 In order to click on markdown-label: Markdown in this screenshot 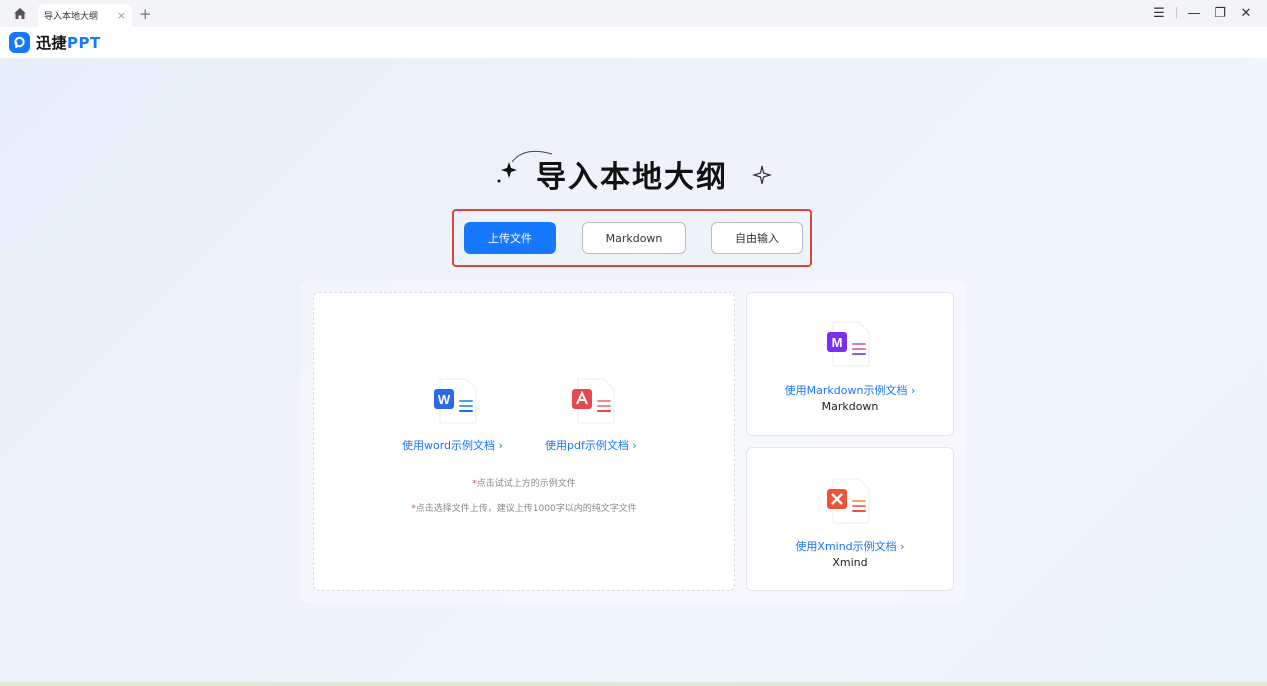, I will do `click(850, 406)`.